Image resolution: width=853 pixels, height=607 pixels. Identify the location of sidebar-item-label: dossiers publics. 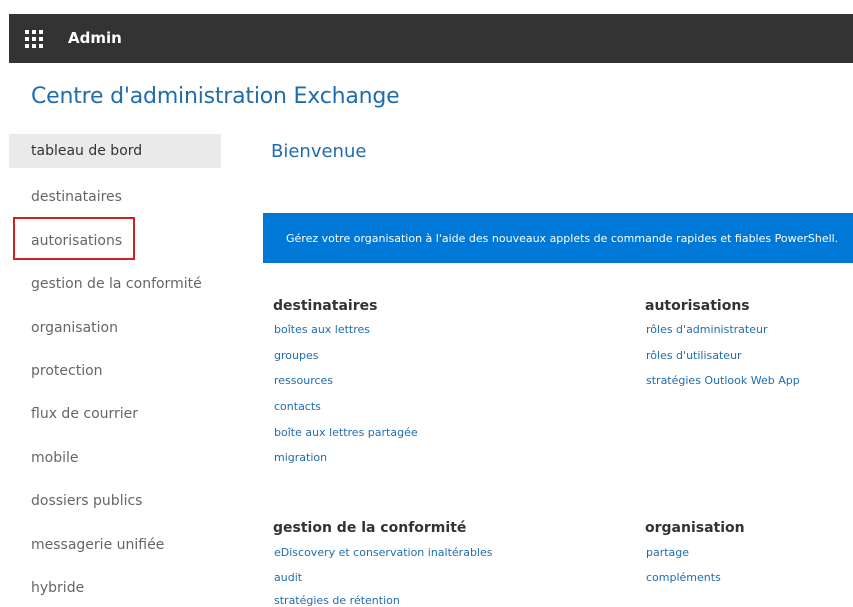
(87, 501).